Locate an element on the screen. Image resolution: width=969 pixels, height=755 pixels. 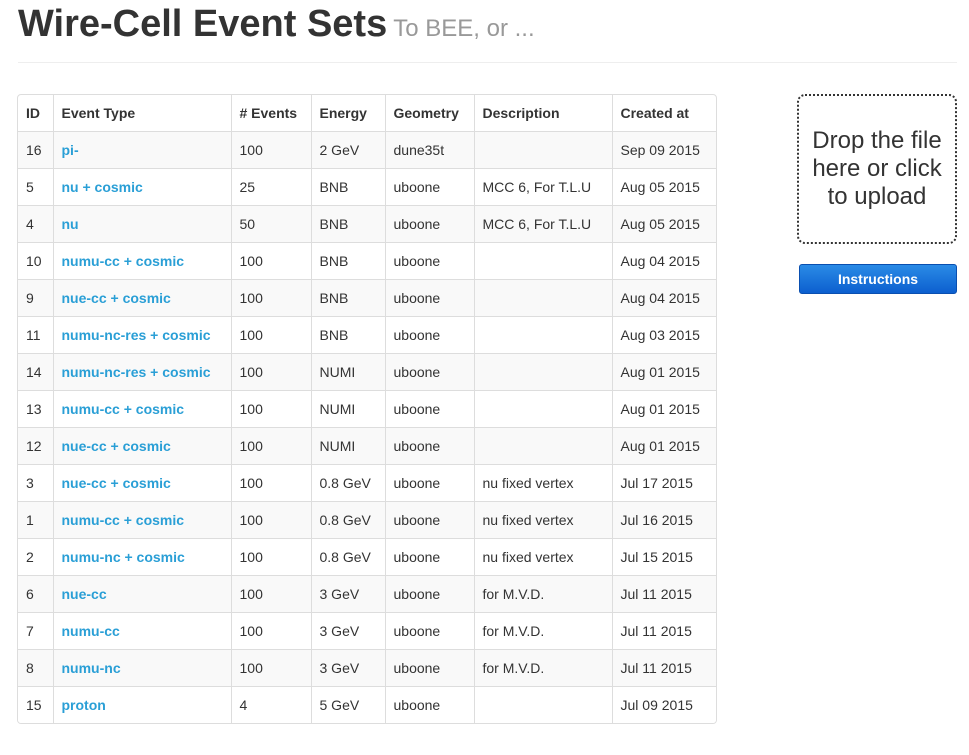
cell-id: 1 is located at coordinates (35, 519).